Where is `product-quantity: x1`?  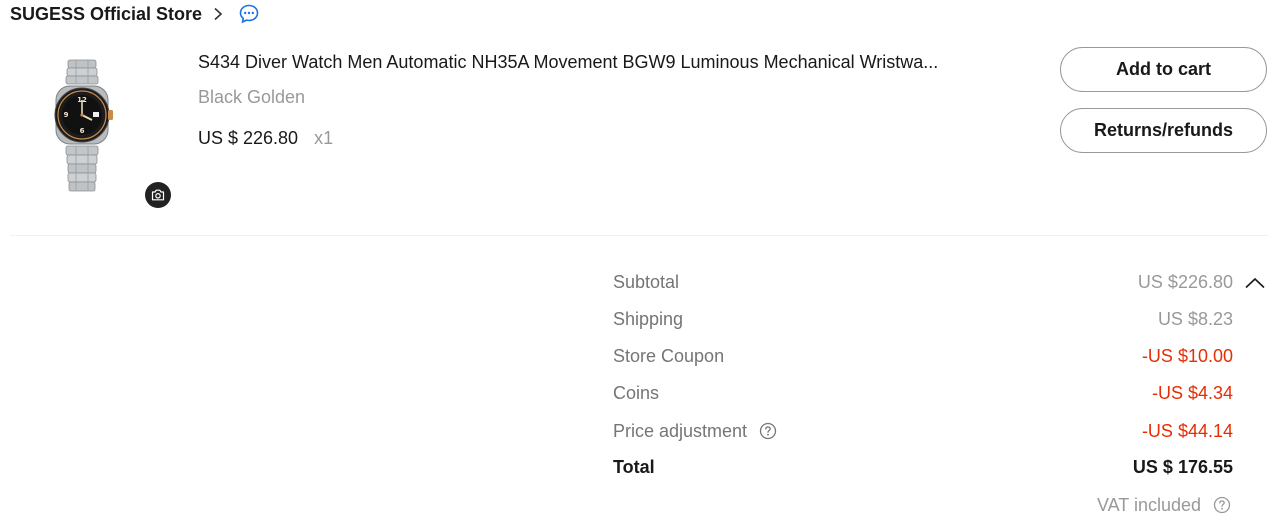
product-quantity: x1 is located at coordinates (324, 138).